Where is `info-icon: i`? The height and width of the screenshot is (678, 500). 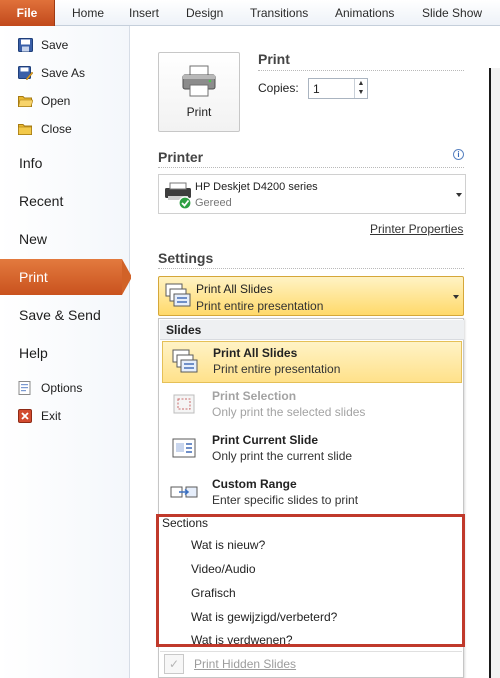 info-icon: i is located at coordinates (458, 154).